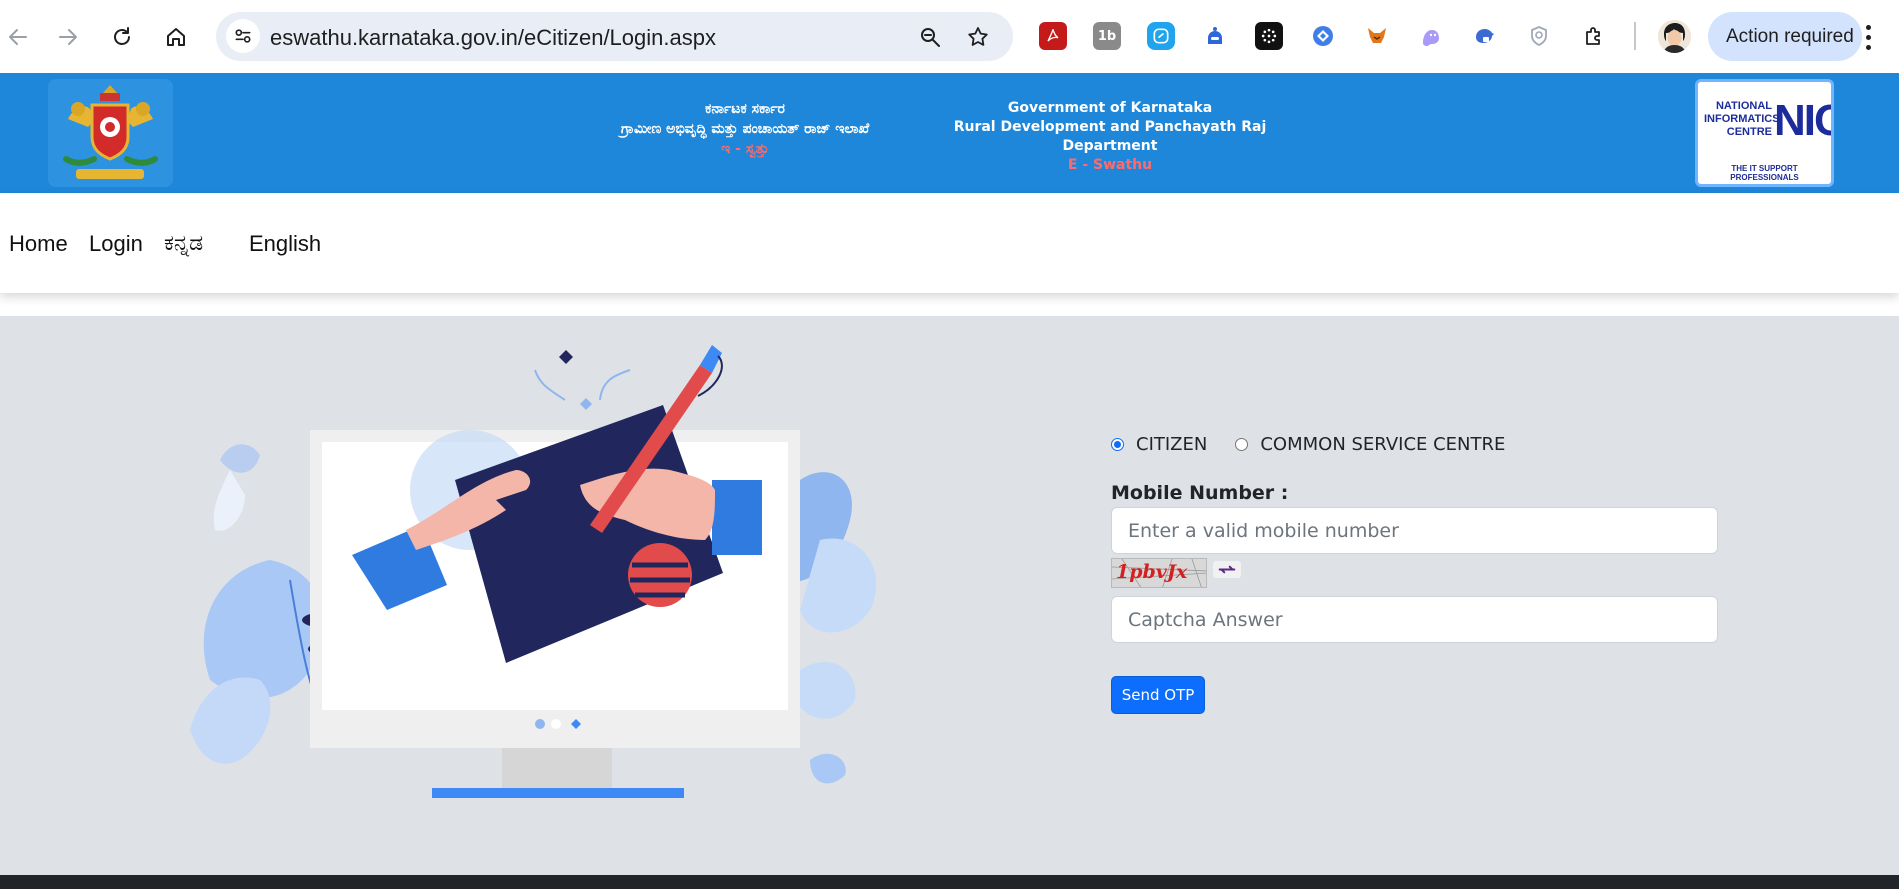 The height and width of the screenshot is (889, 1899). I want to click on mobile-number-label: Mobile Number :, so click(1200, 493).